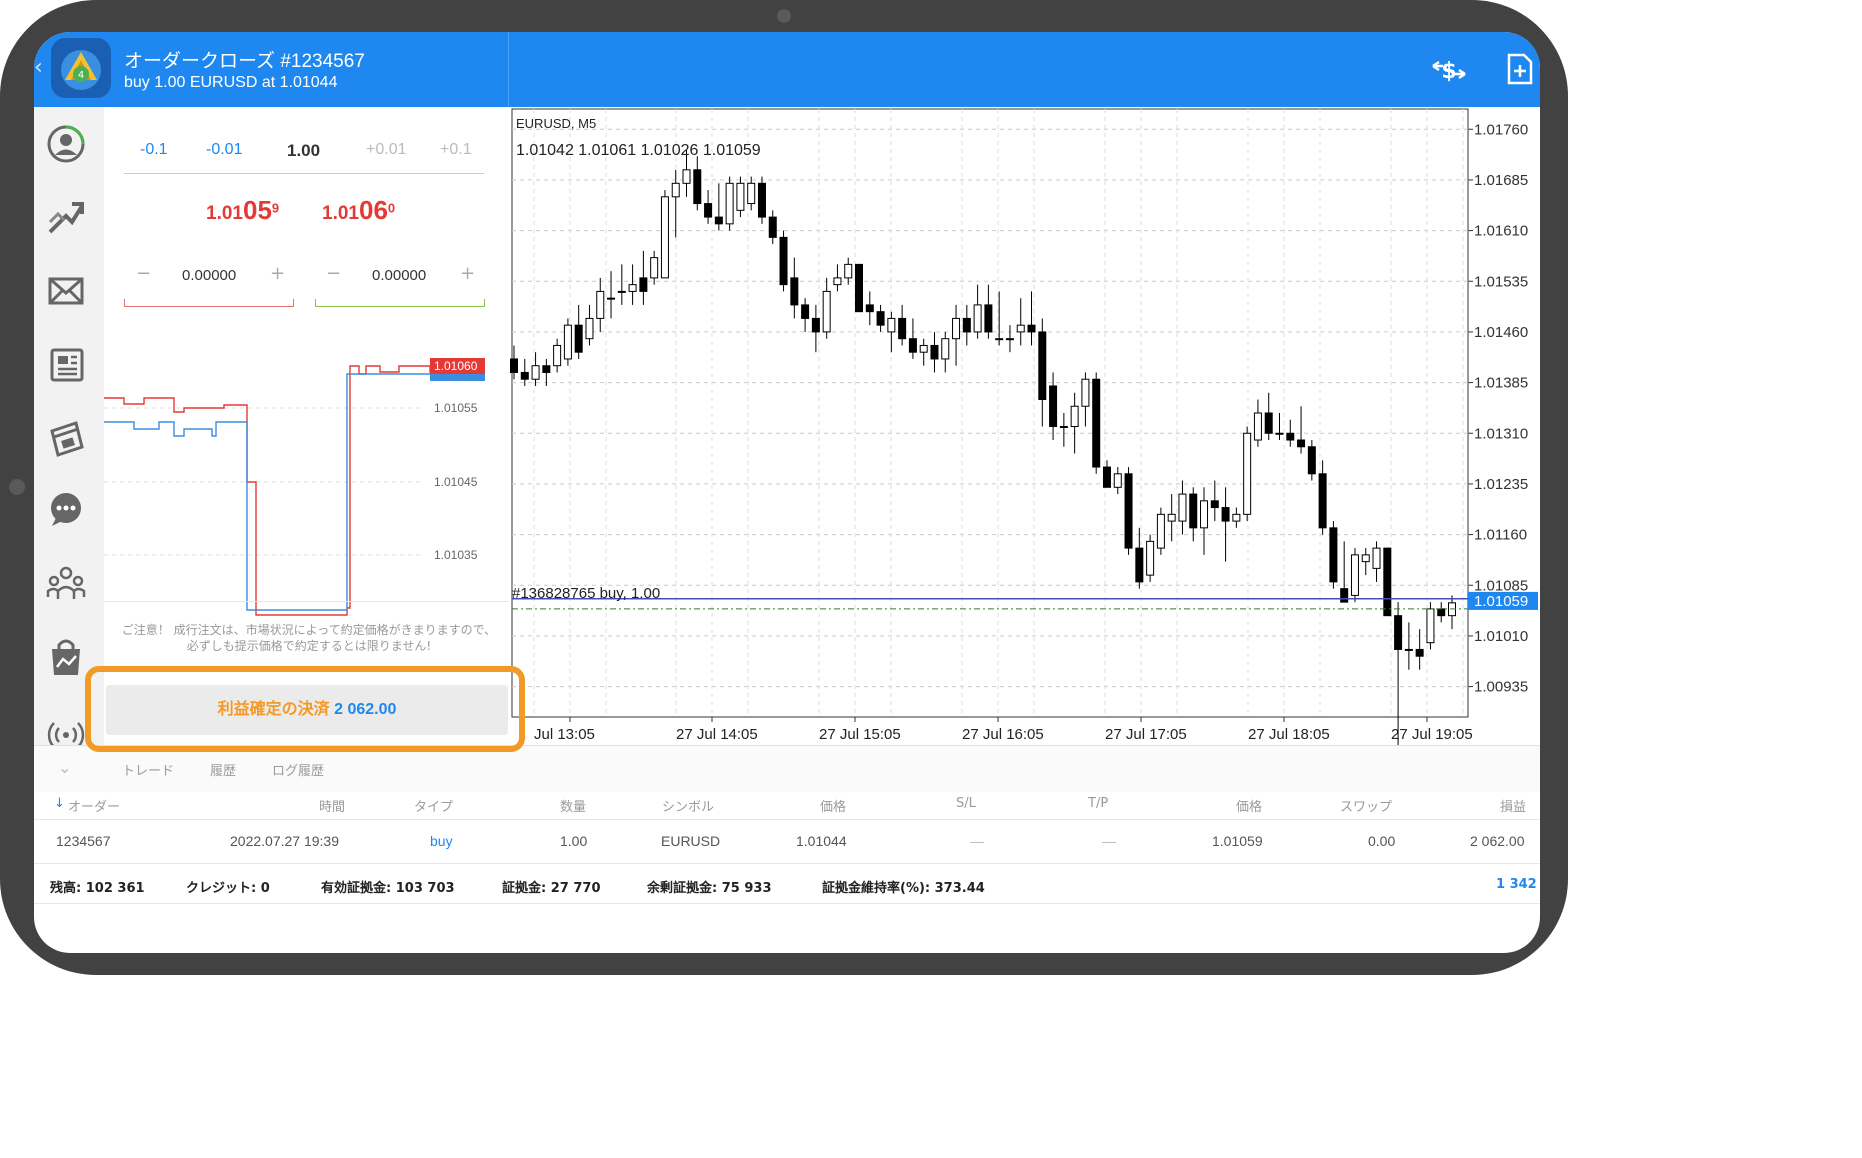  Describe the element at coordinates (1500, 535) in the screenshot. I see `y-tick-label: 1.01160` at that location.